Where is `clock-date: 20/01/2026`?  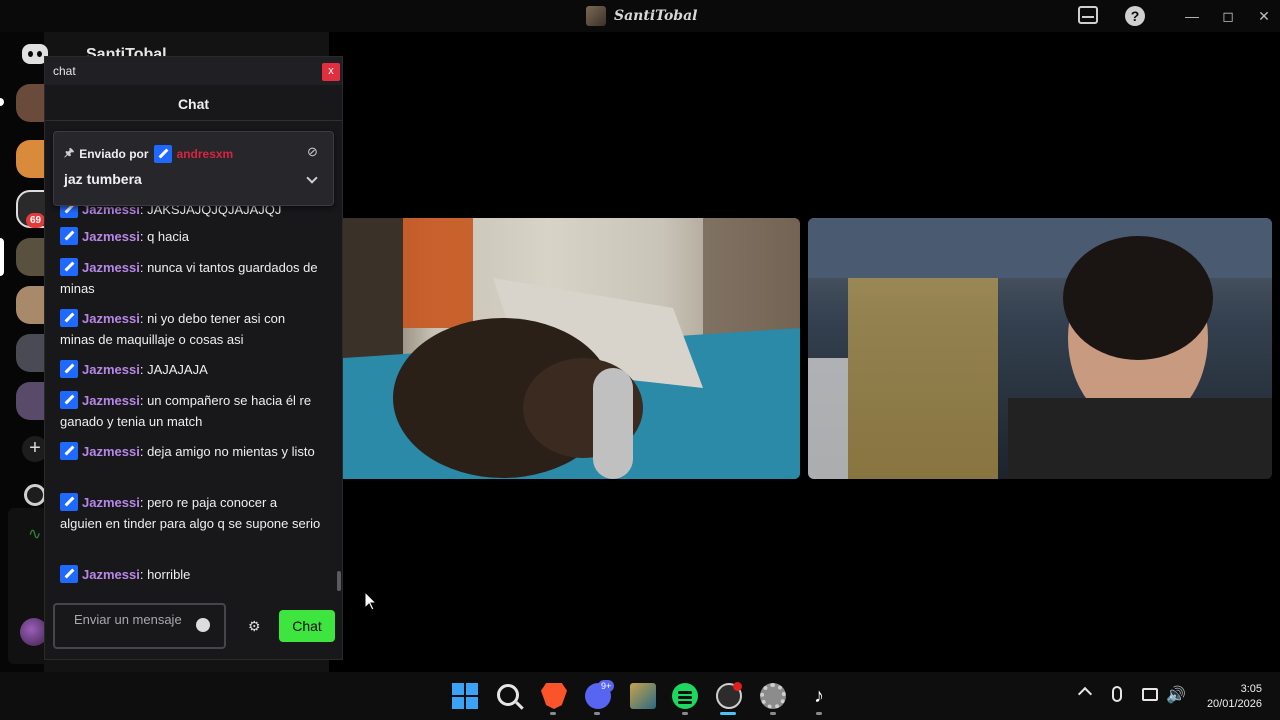
clock-date: 20/01/2026 is located at coordinates (1234, 704).